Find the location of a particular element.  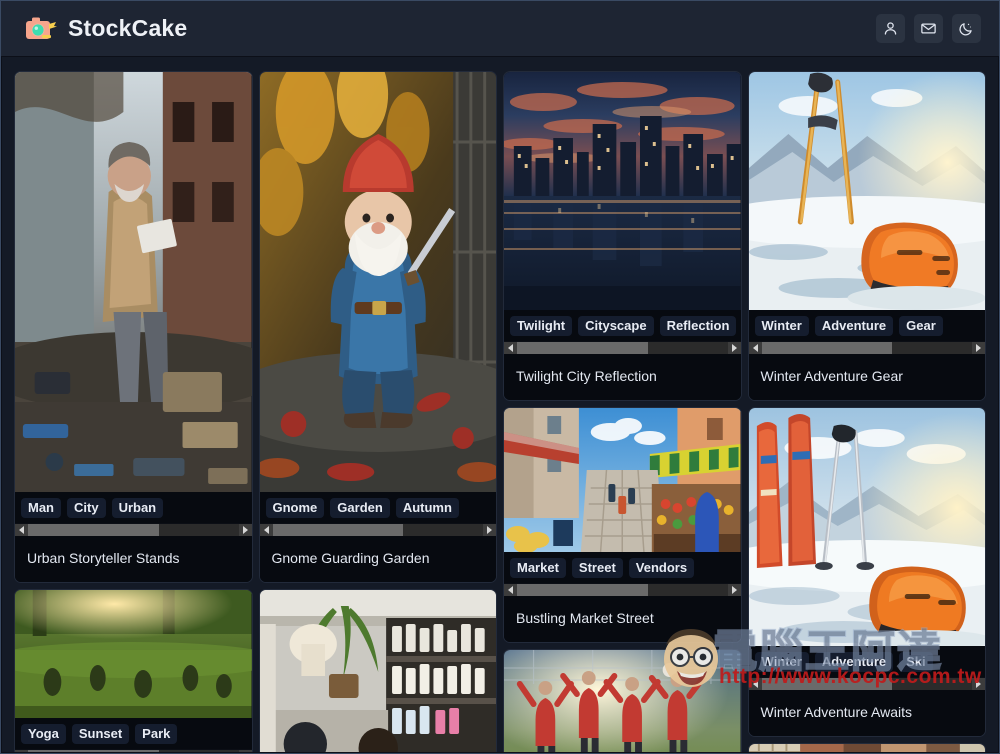

card-tags: Man City Urban is located at coordinates (133, 507).